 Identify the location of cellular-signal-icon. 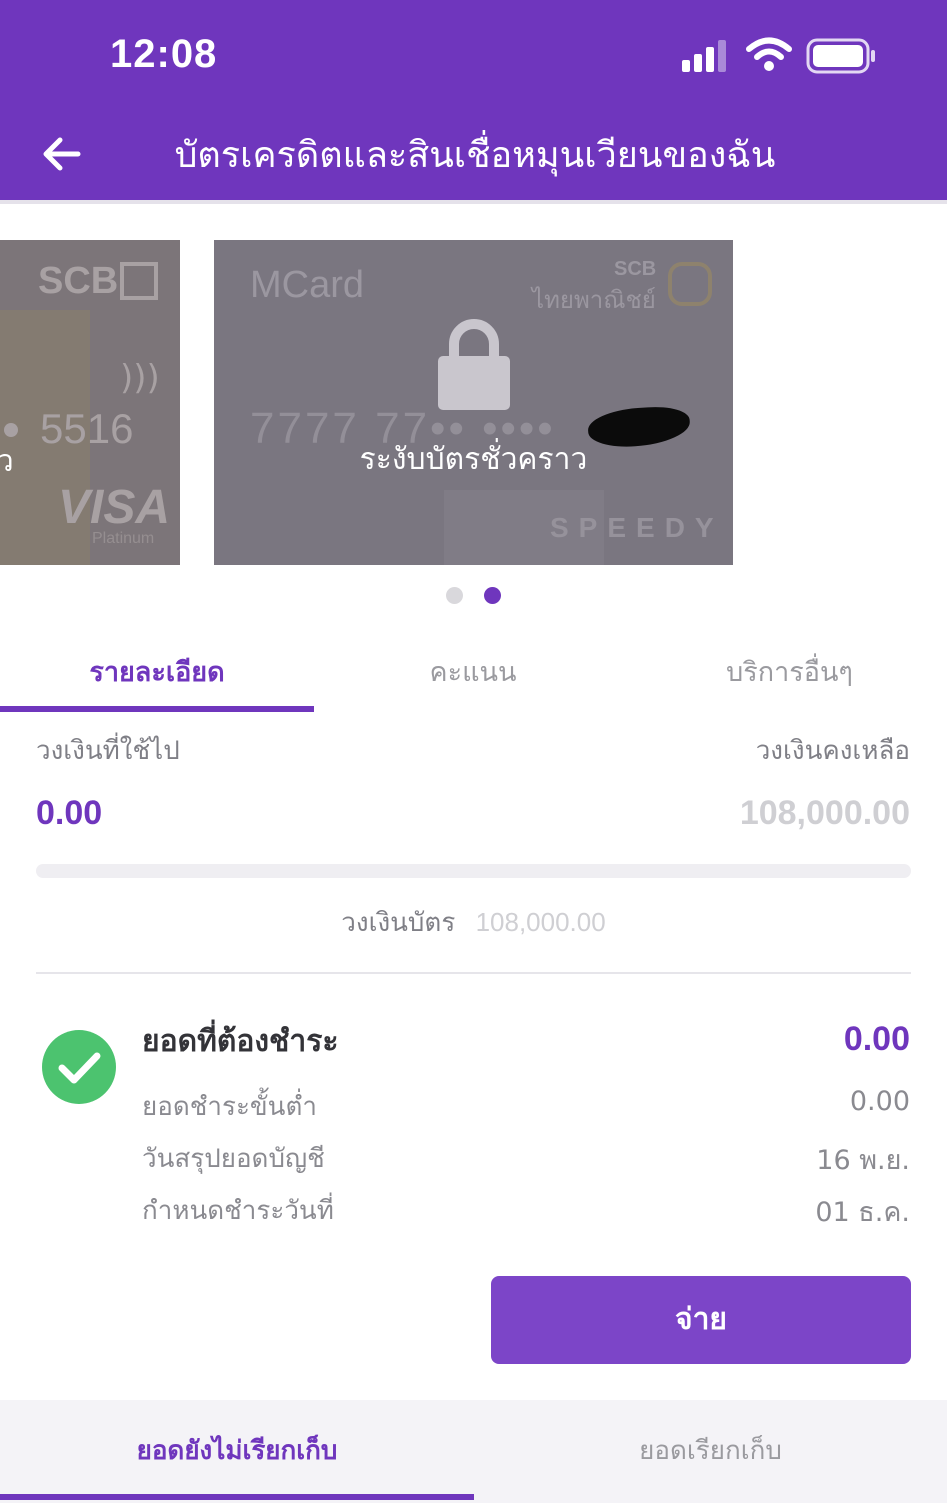
(704, 56).